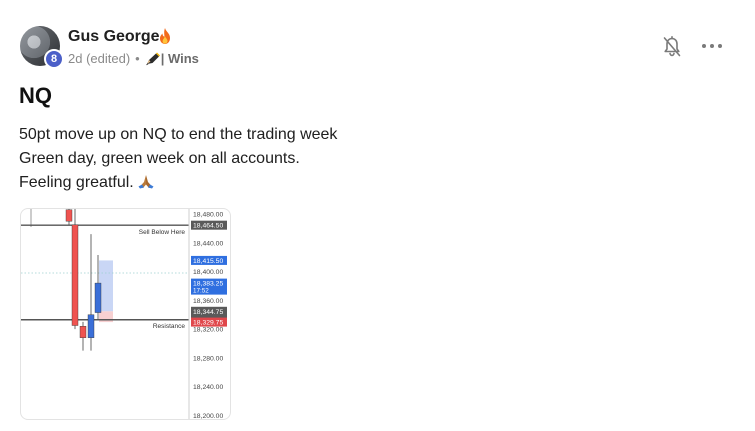 This screenshot has height=431, width=755. Describe the element at coordinates (208, 301) in the screenshot. I see `y-tick-label: 18,360.00` at that location.